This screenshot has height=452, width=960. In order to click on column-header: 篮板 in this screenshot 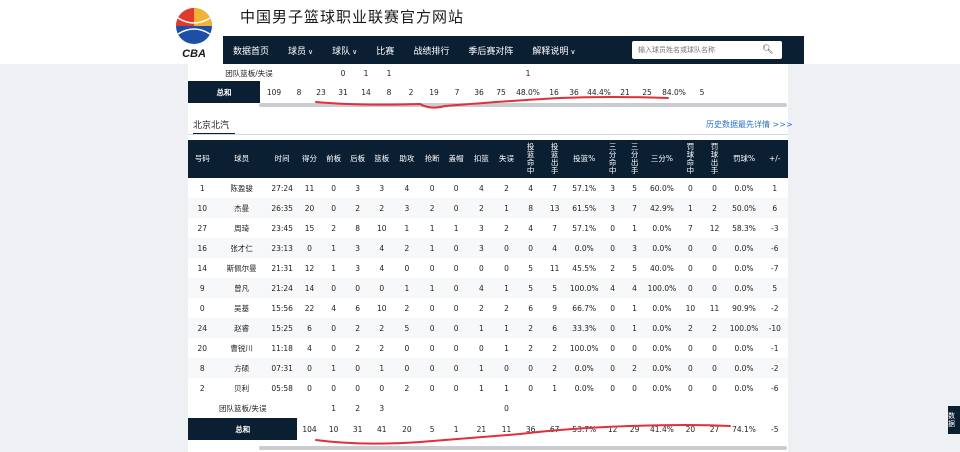, I will do `click(381, 159)`.